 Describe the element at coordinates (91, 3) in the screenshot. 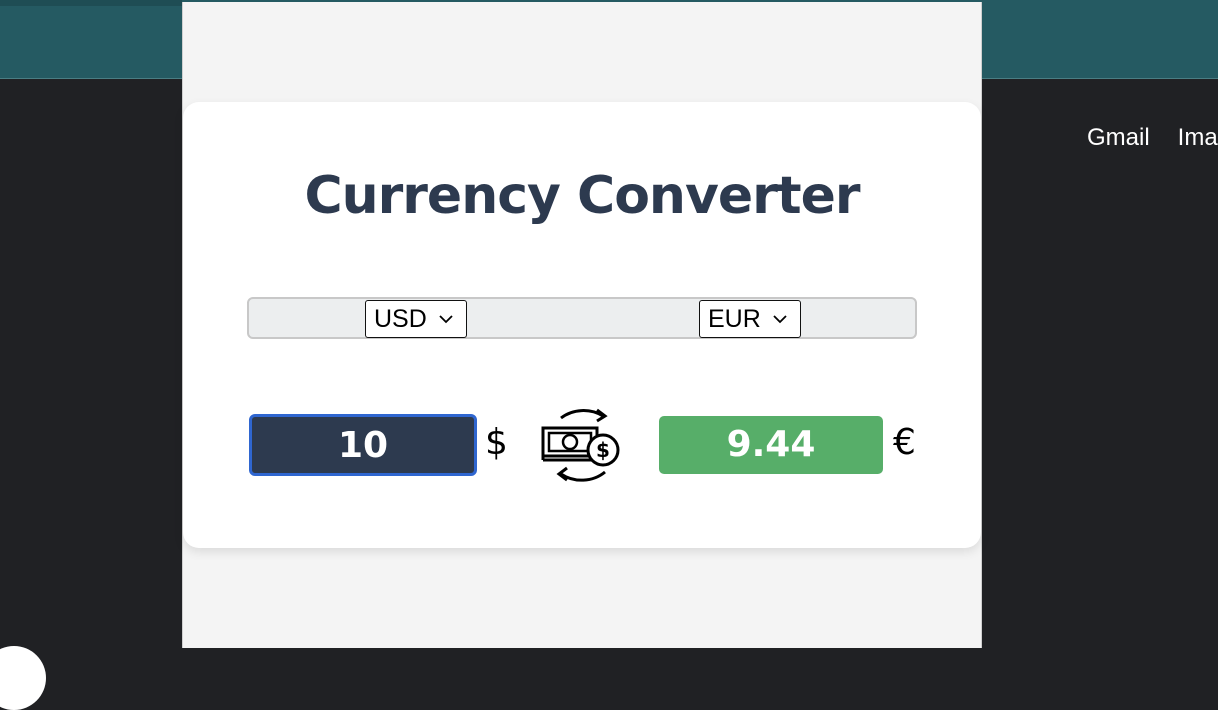

I see `background-header-strip` at that location.